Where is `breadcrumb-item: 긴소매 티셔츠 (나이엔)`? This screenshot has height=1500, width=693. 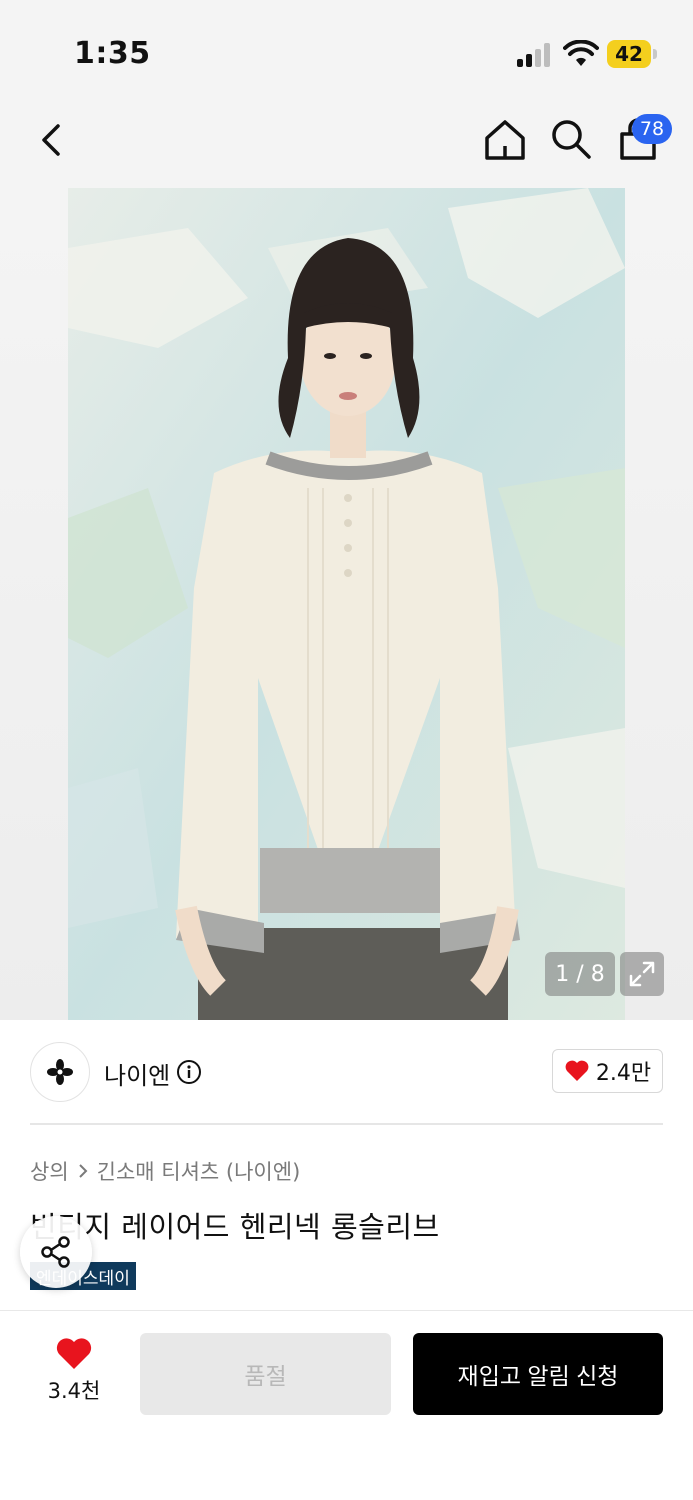 breadcrumb-item: 긴소매 티셔츠 (나이엔) is located at coordinates (199, 1171).